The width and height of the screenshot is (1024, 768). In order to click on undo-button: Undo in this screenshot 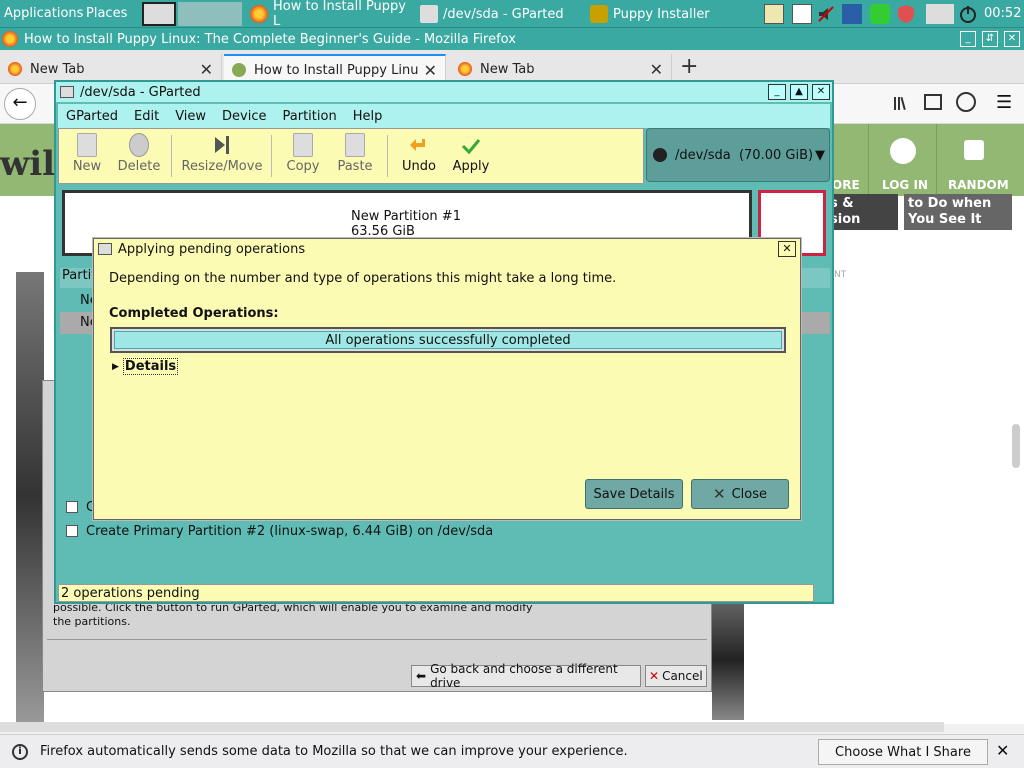, I will do `click(419, 153)`.